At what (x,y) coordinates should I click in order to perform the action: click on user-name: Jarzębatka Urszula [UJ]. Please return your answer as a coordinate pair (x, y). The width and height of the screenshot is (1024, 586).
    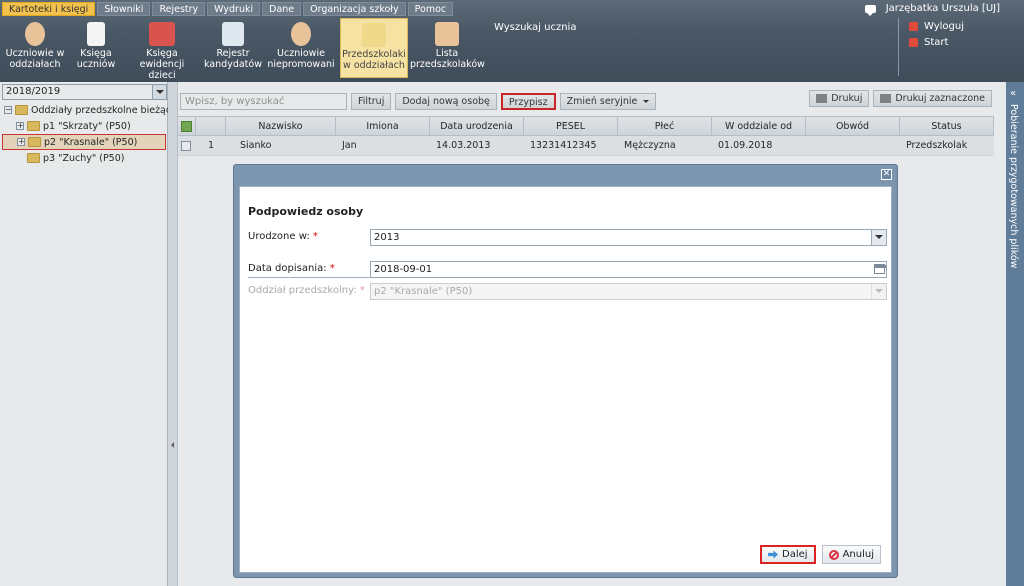
    Looking at the image, I should click on (943, 8).